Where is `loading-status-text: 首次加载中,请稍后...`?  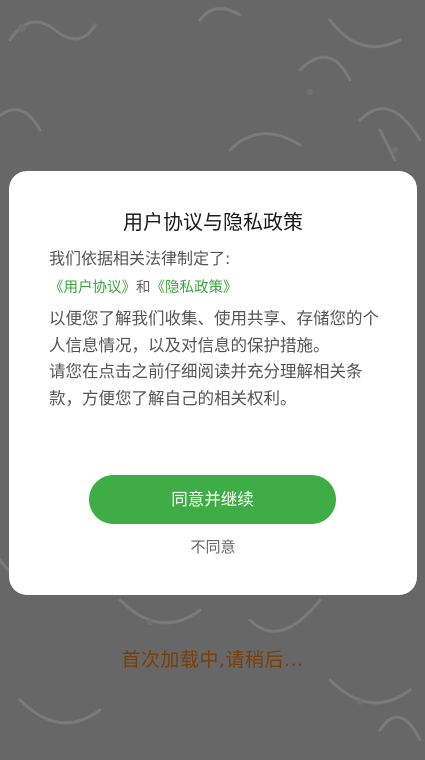
loading-status-text: 首次加载中,请稍后... is located at coordinates (212, 660).